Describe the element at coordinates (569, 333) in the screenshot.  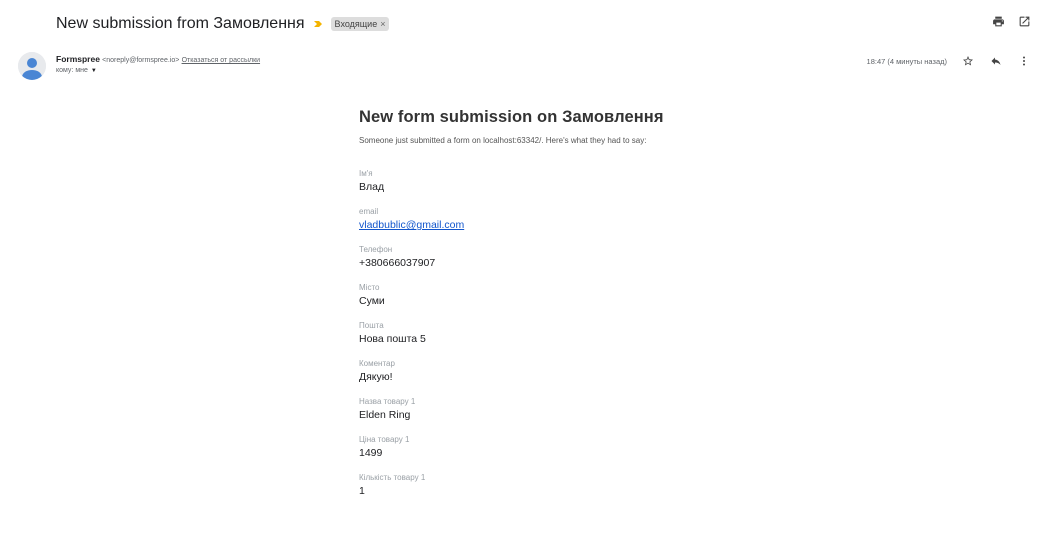
I see `form-field: Пошта Нова пошта 5` at that location.